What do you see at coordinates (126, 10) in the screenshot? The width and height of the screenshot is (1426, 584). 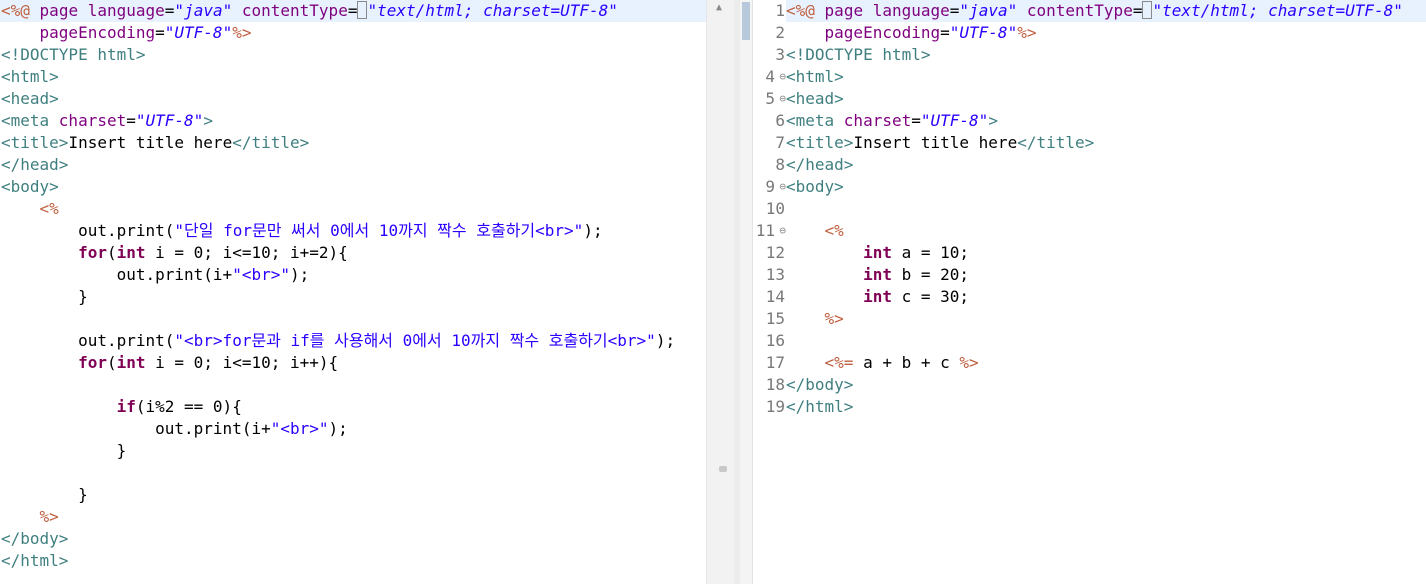 I see `code-token-attr: language` at bounding box center [126, 10].